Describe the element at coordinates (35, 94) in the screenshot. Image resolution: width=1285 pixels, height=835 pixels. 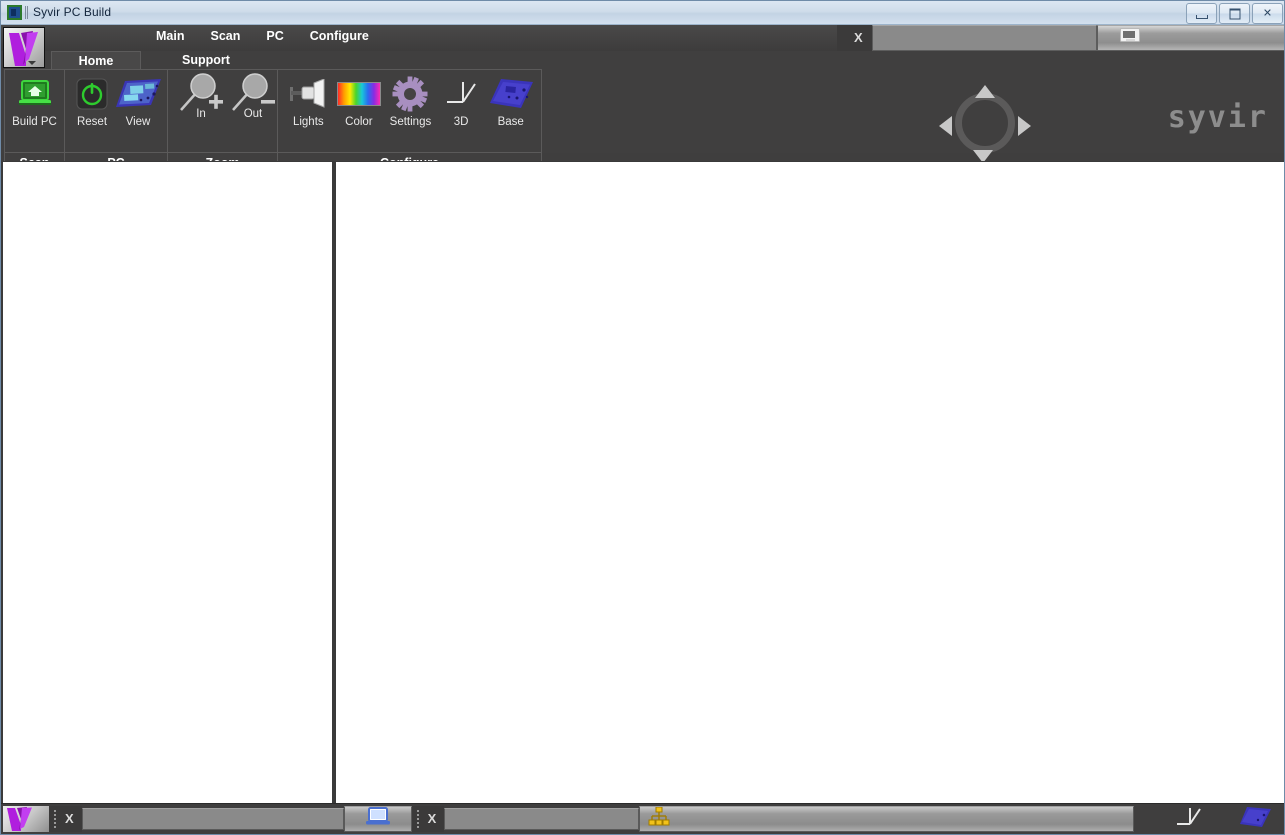
I see `laptop-home-icon` at that location.